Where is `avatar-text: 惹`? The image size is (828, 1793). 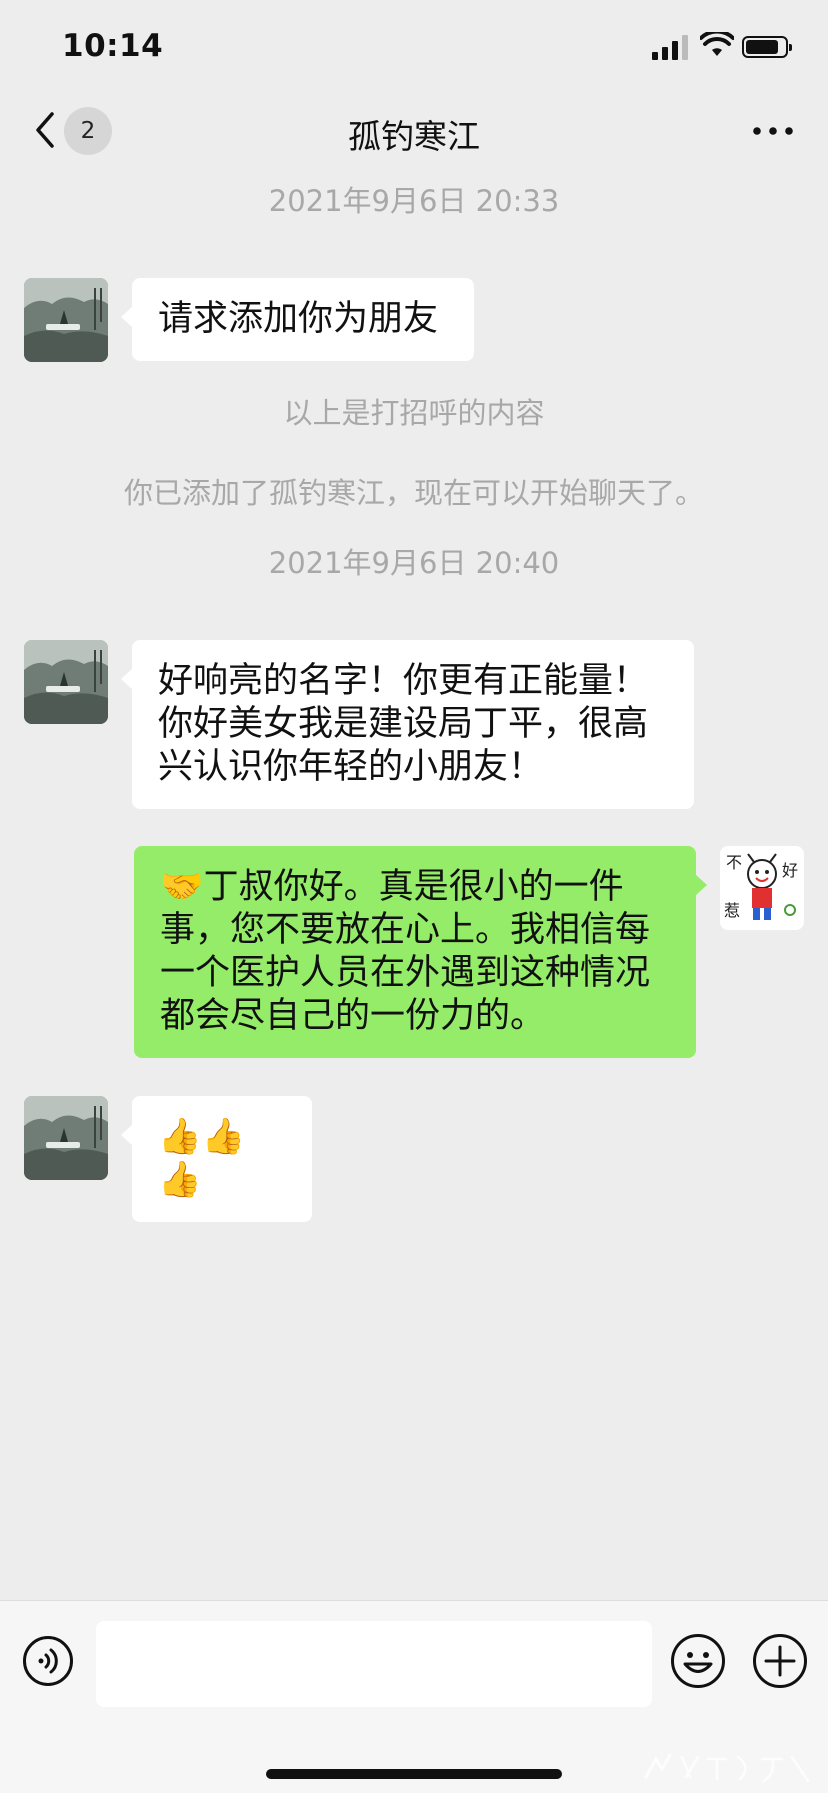 avatar-text: 惹 is located at coordinates (732, 910).